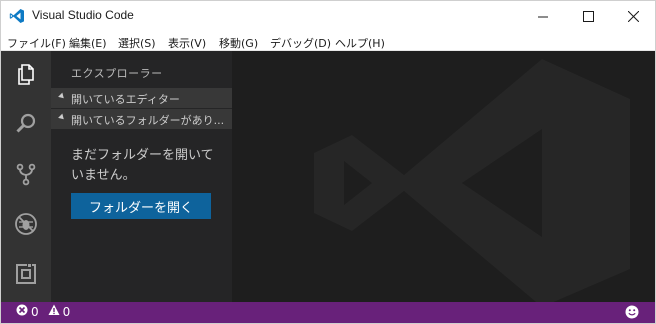  I want to click on vscode-logo-icon, so click(17, 16).